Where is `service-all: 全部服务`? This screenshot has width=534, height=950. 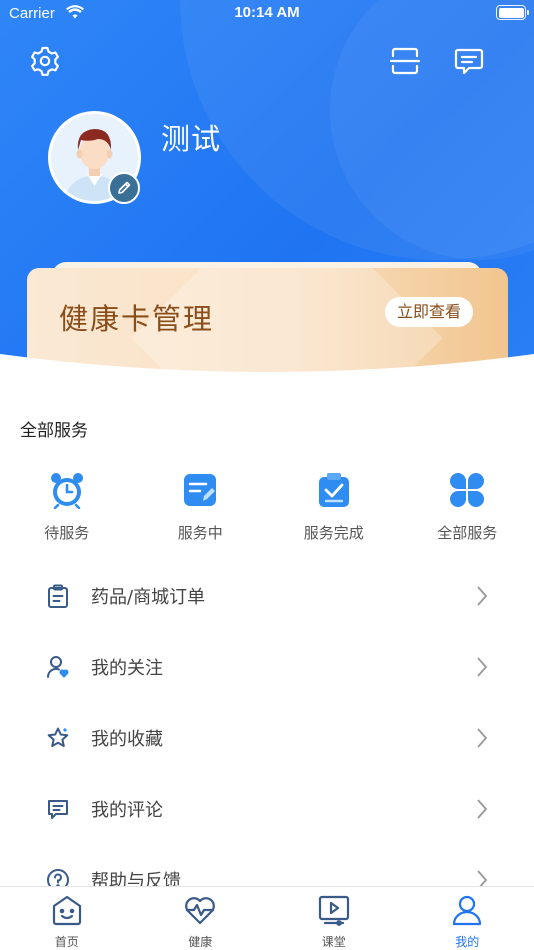 service-all: 全部服务 is located at coordinates (467, 510).